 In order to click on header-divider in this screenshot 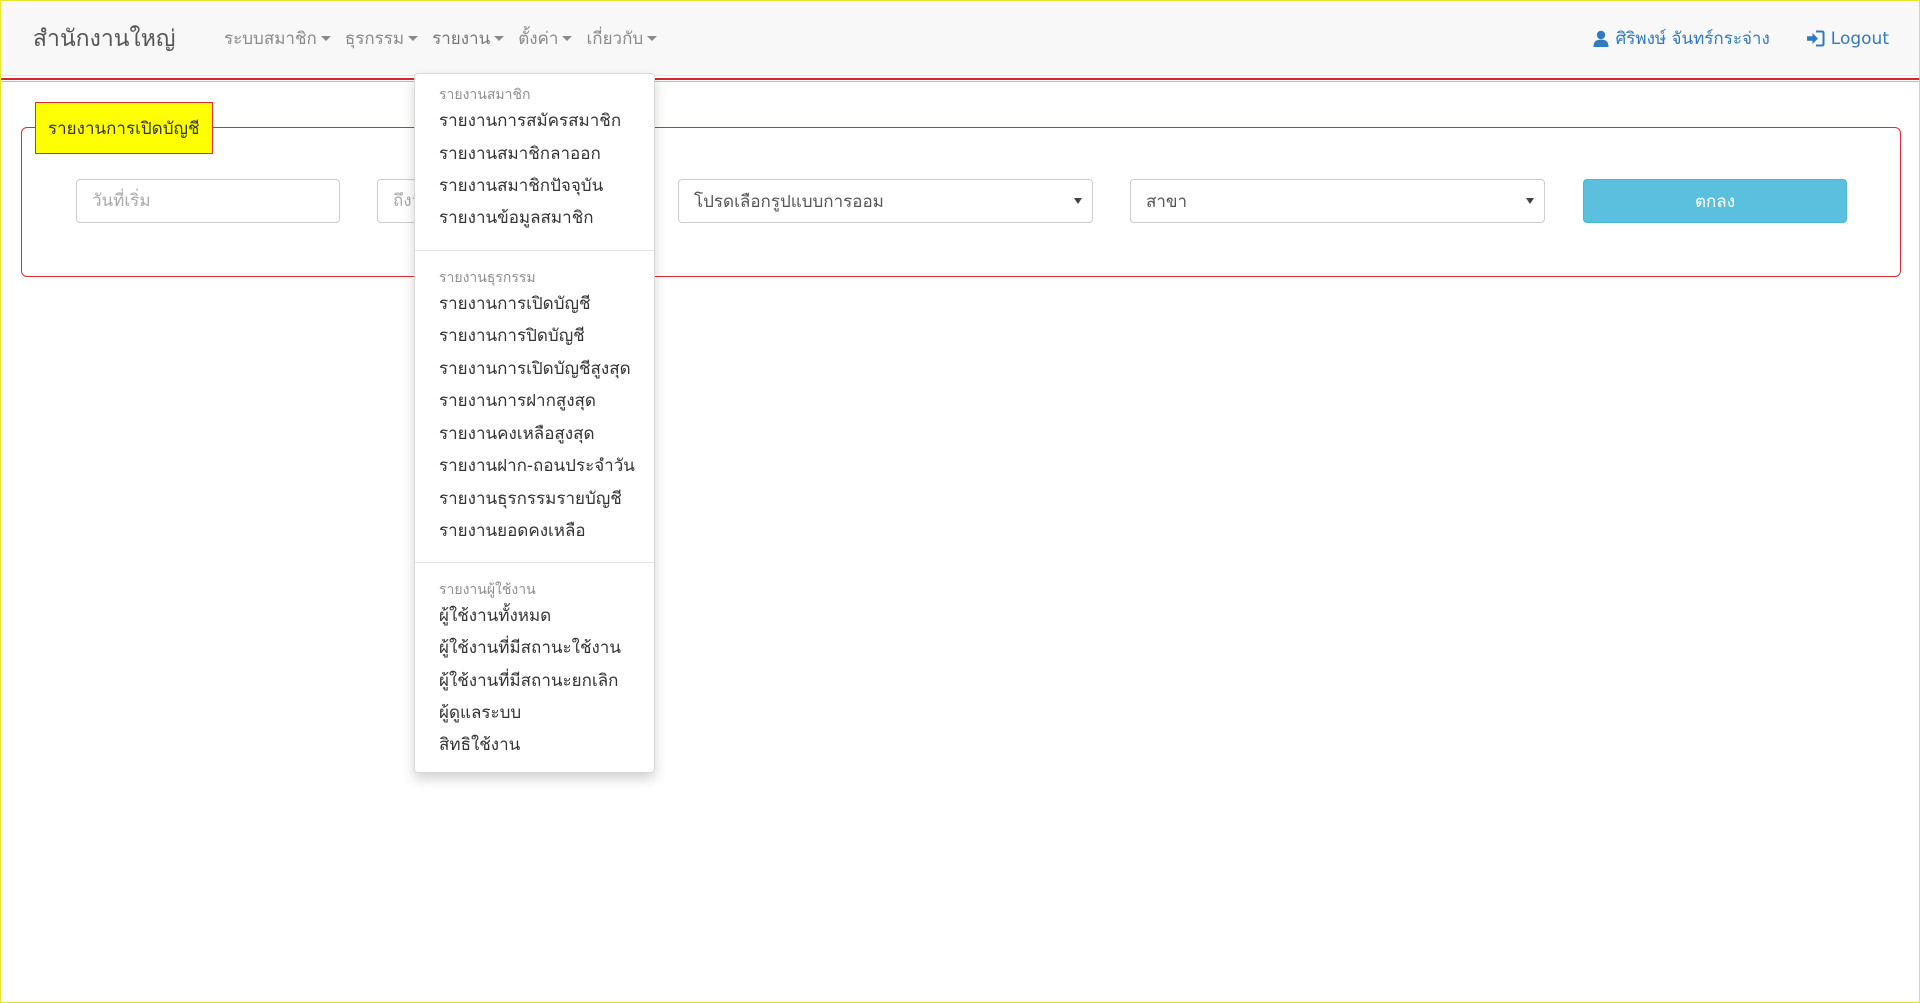, I will do `click(960, 79)`.